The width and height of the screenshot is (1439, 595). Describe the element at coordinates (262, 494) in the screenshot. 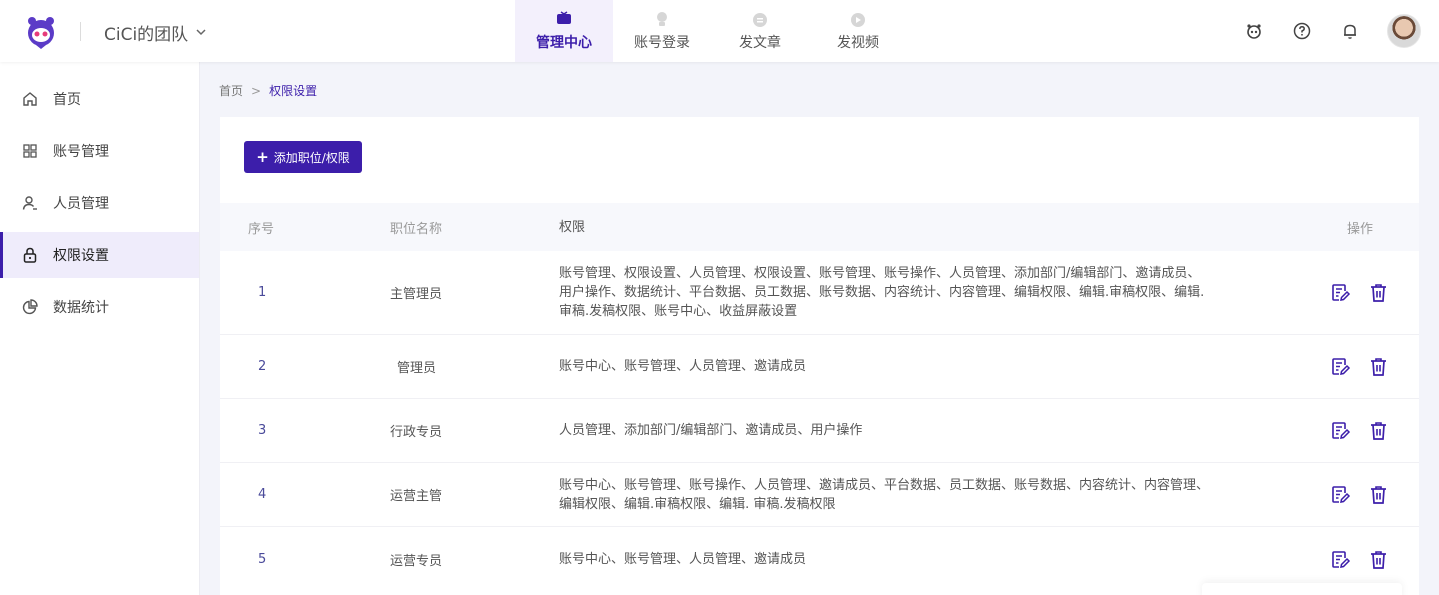

I see `row-index: 4` at that location.